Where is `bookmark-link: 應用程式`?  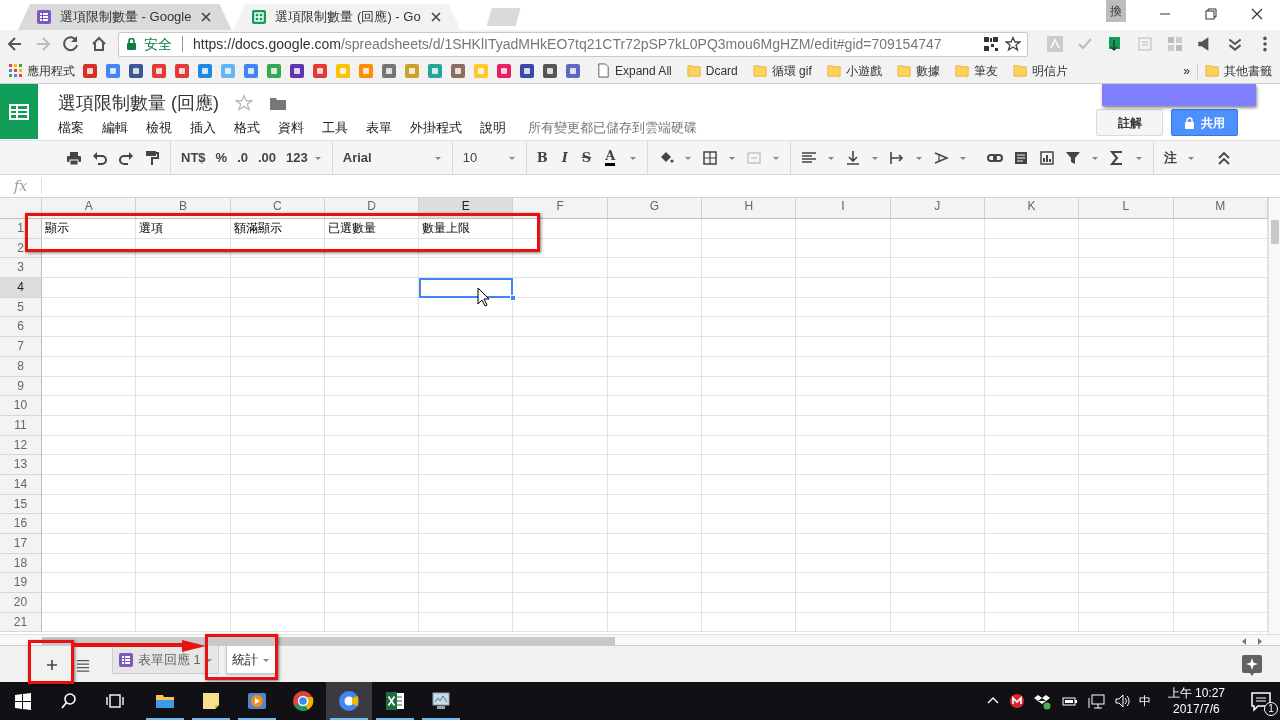 bookmark-link: 應用程式 is located at coordinates (51, 70).